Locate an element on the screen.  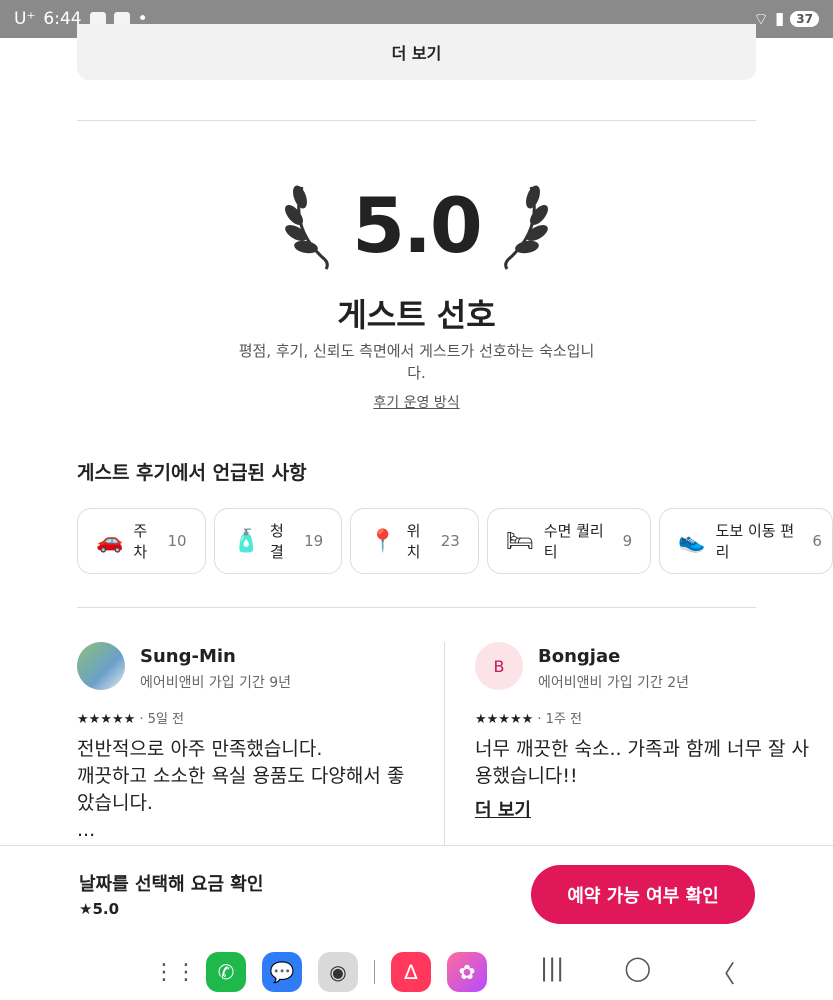
chip-count: 19 is located at coordinates (314, 541).